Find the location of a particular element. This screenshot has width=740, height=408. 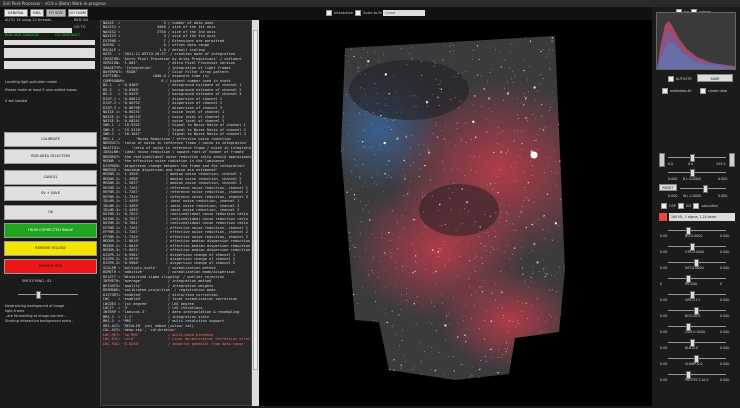

stretch-slider-1-handle is located at coordinates (692, 158).